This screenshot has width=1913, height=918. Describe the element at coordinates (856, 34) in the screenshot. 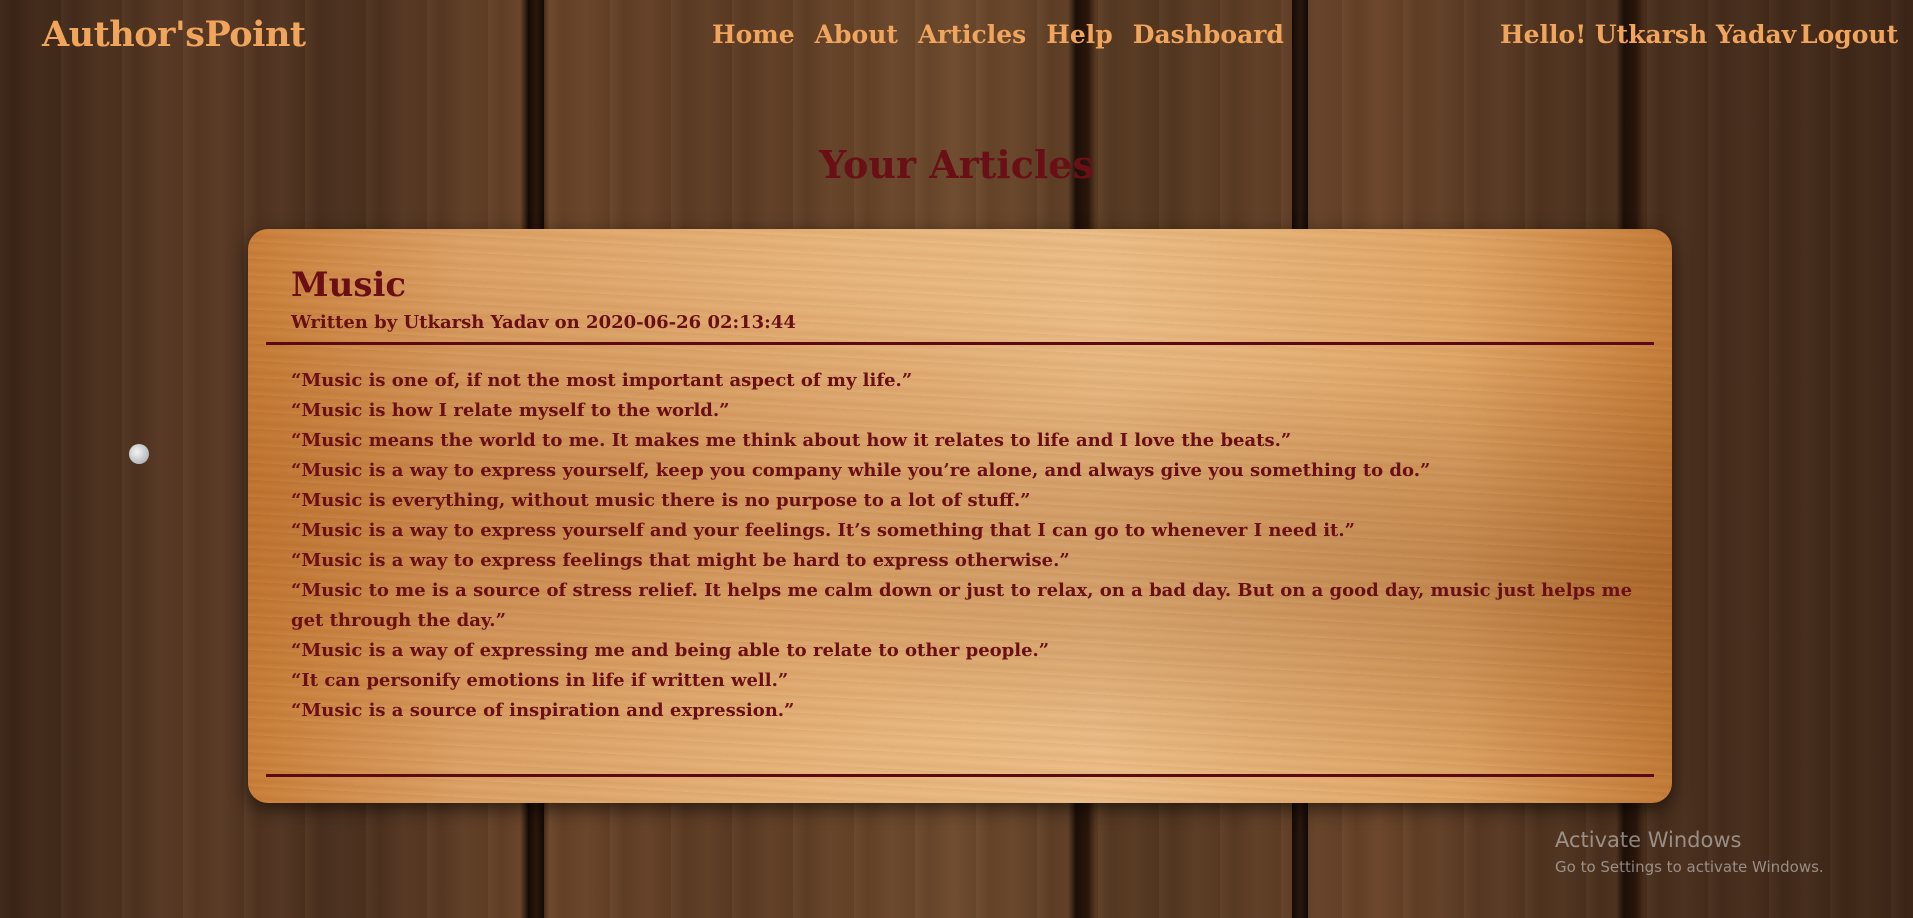

I see `nav-link-about: About` at that location.